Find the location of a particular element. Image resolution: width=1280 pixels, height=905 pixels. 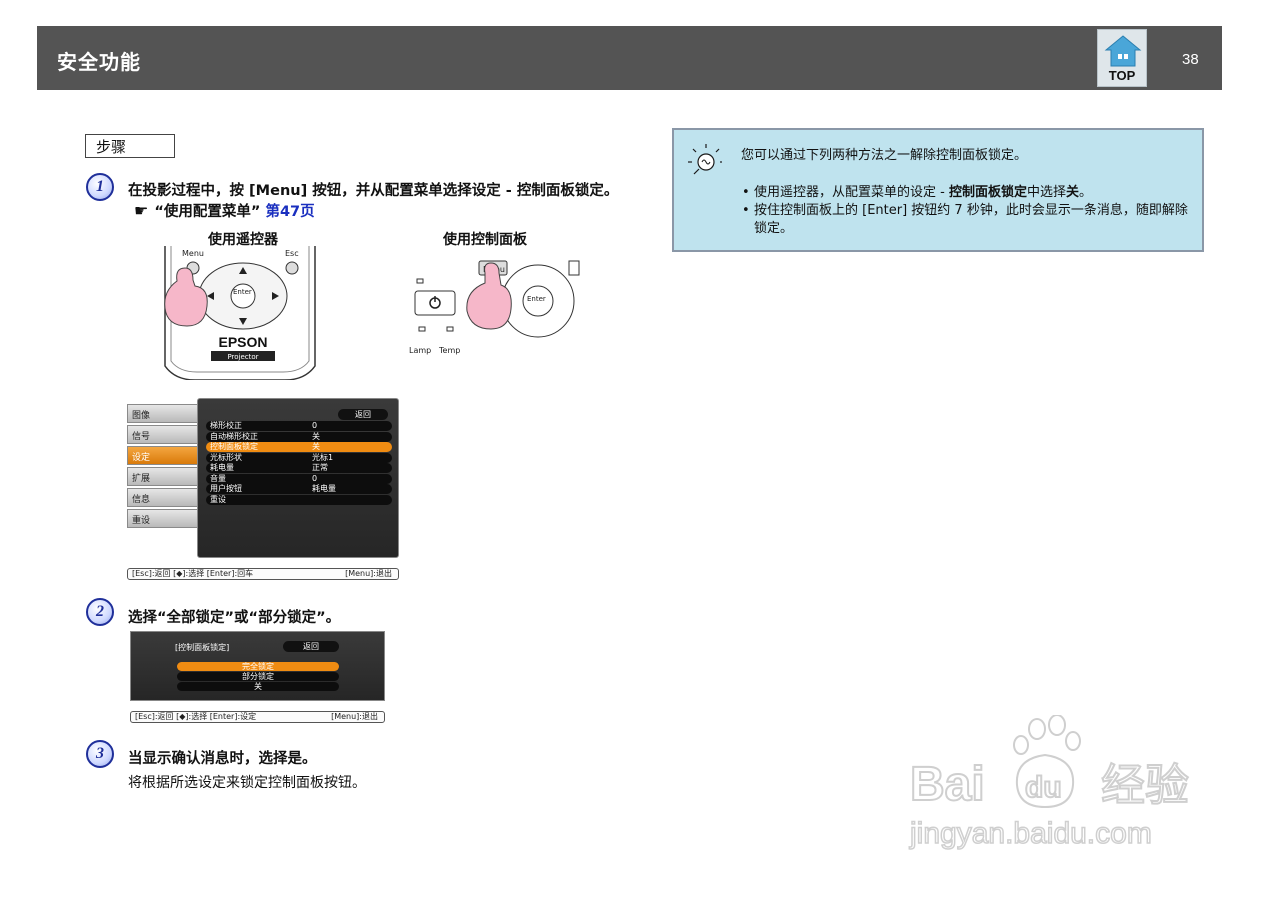

menu-row: 音量 0 is located at coordinates (299, 478).